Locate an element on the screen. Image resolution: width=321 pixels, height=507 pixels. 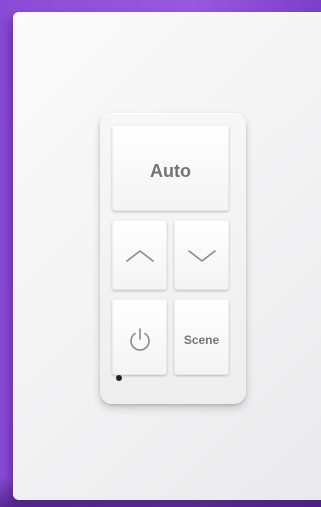
power-icon is located at coordinates (140, 340).